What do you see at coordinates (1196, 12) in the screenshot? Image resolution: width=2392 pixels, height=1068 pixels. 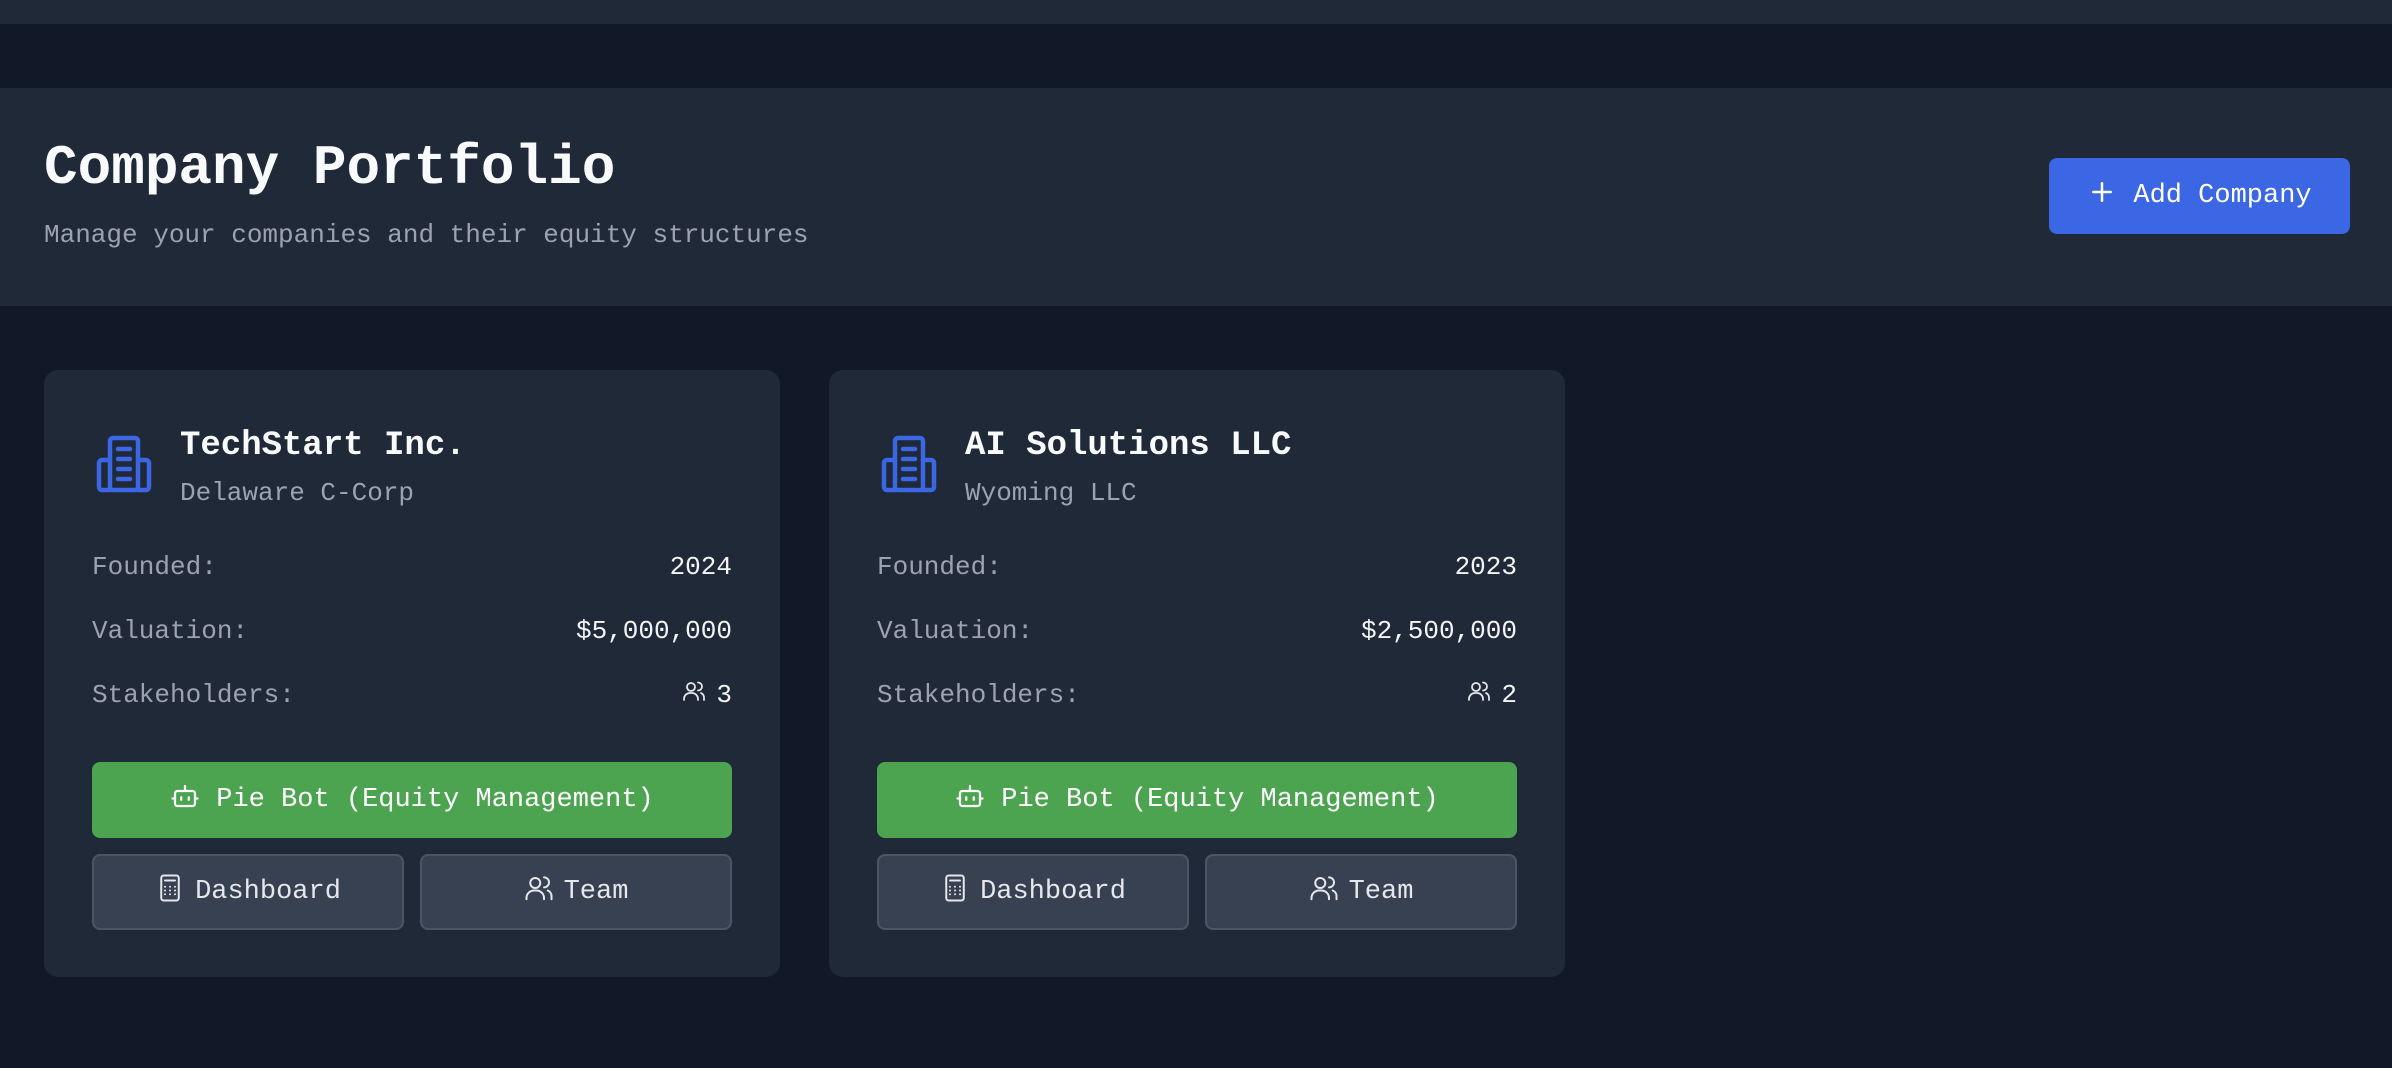 I see `top-bar` at bounding box center [1196, 12].